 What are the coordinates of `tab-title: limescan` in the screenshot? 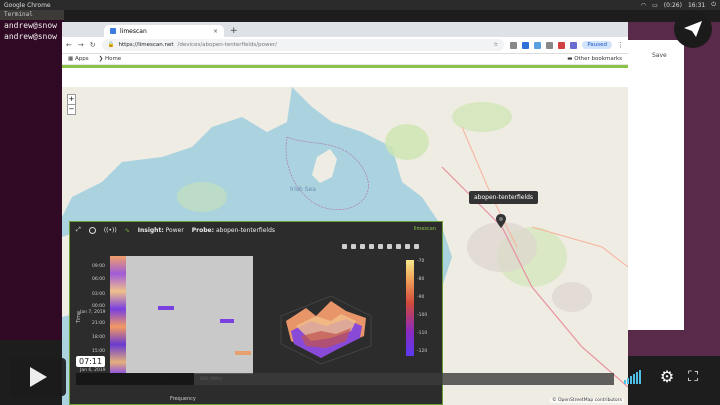 It's located at (133, 31).